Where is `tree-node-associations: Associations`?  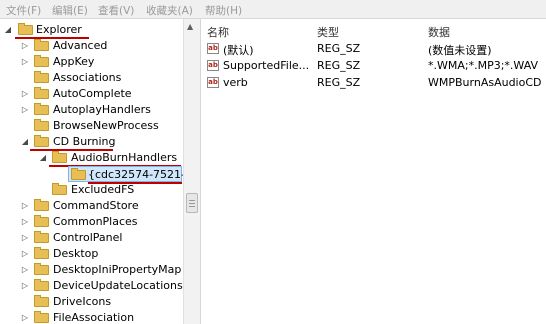
tree-node-associations: Associations is located at coordinates (91, 78).